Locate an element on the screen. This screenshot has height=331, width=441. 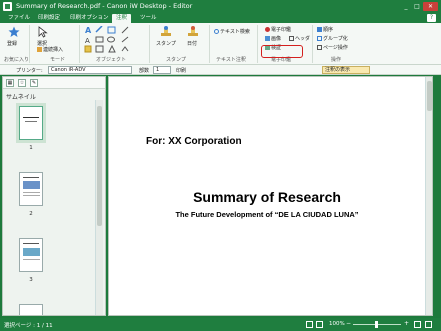
image-icon is located at coordinates (267, 38).